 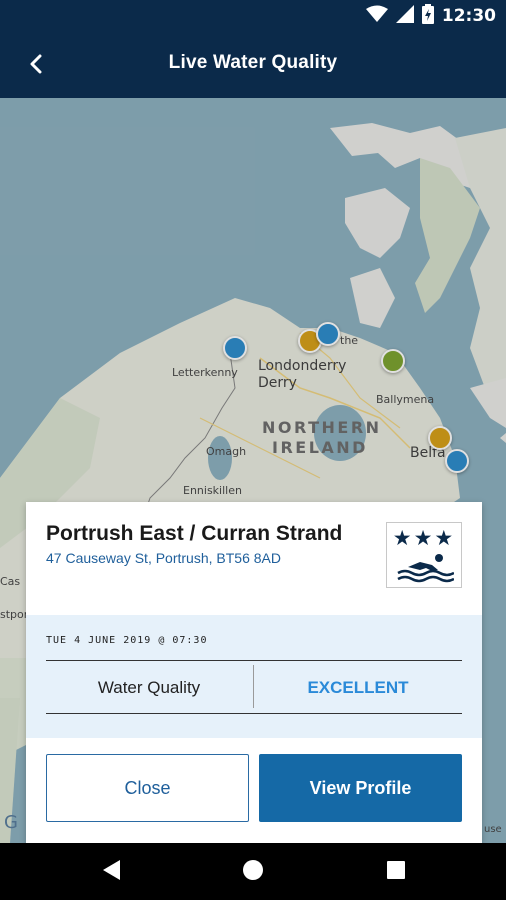 I want to click on reading-timestamp: TUE 4 JUNE 2019 @ 07:30, so click(x=127, y=640).